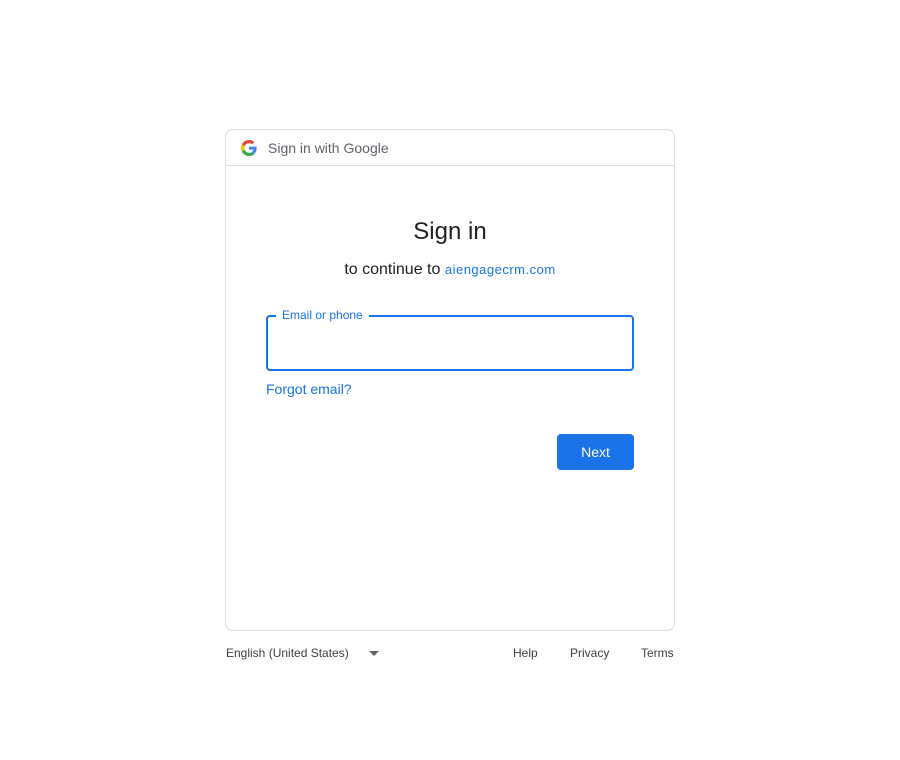  Describe the element at coordinates (249, 147) in the screenshot. I see `google-g-icon` at that location.